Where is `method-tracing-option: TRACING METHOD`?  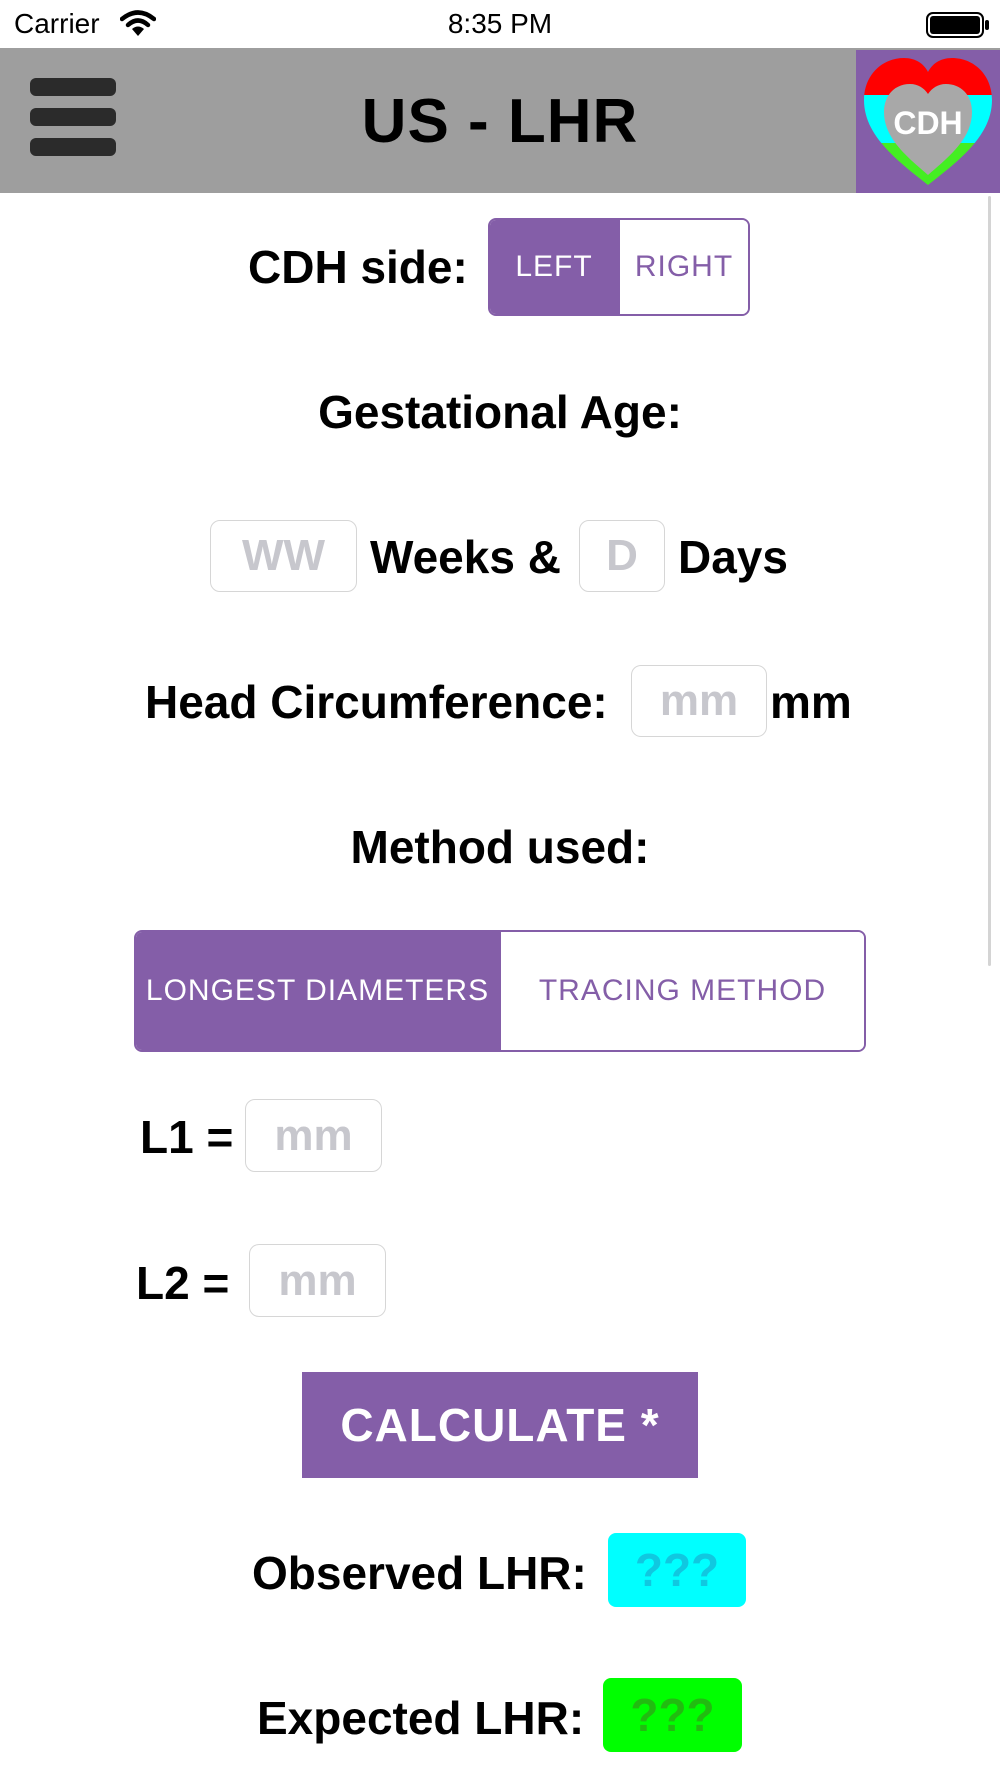 method-tracing-option: TRACING METHOD is located at coordinates (681, 991).